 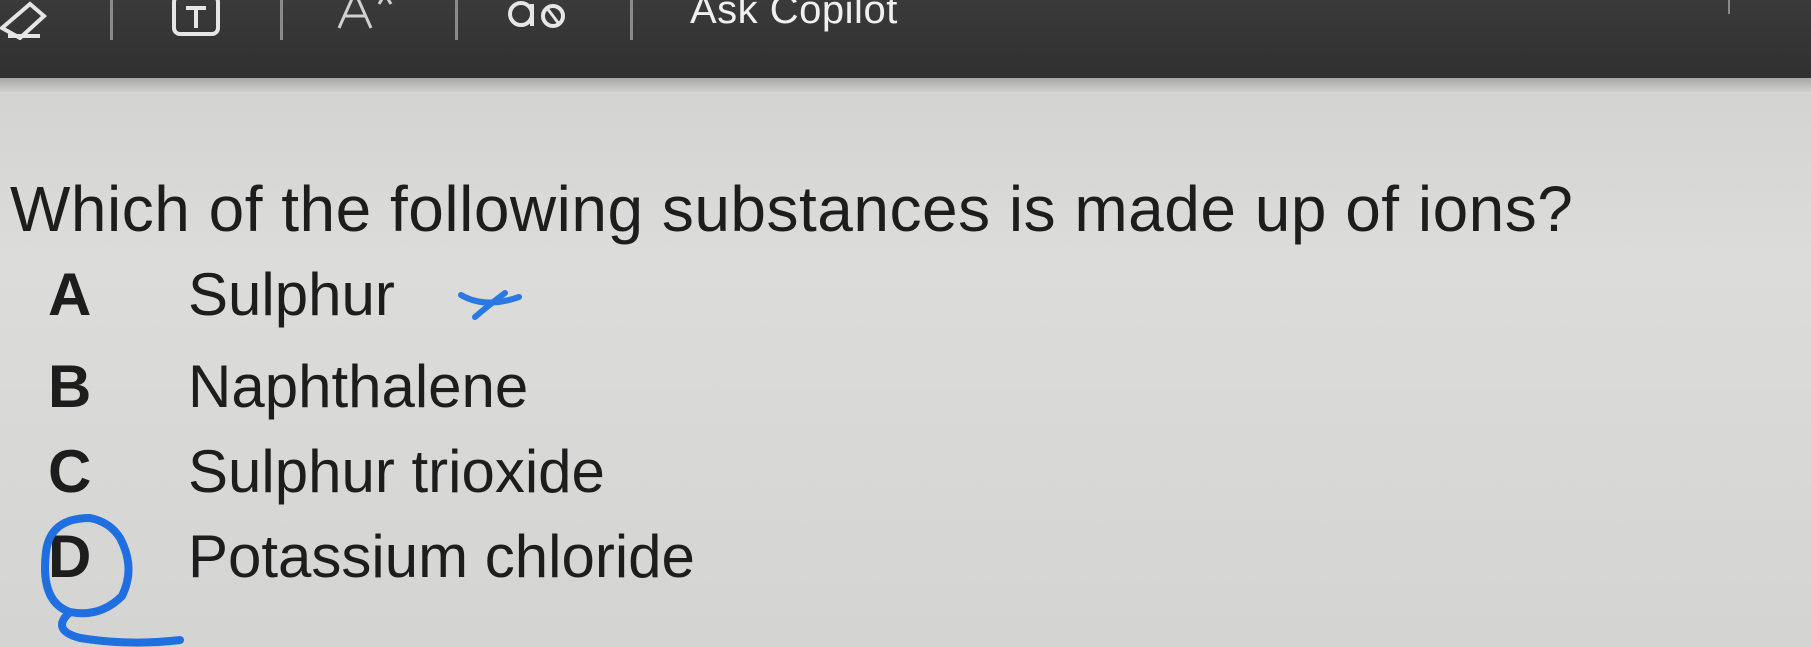 I want to click on option-label: Sulphur, so click(x=291, y=294).